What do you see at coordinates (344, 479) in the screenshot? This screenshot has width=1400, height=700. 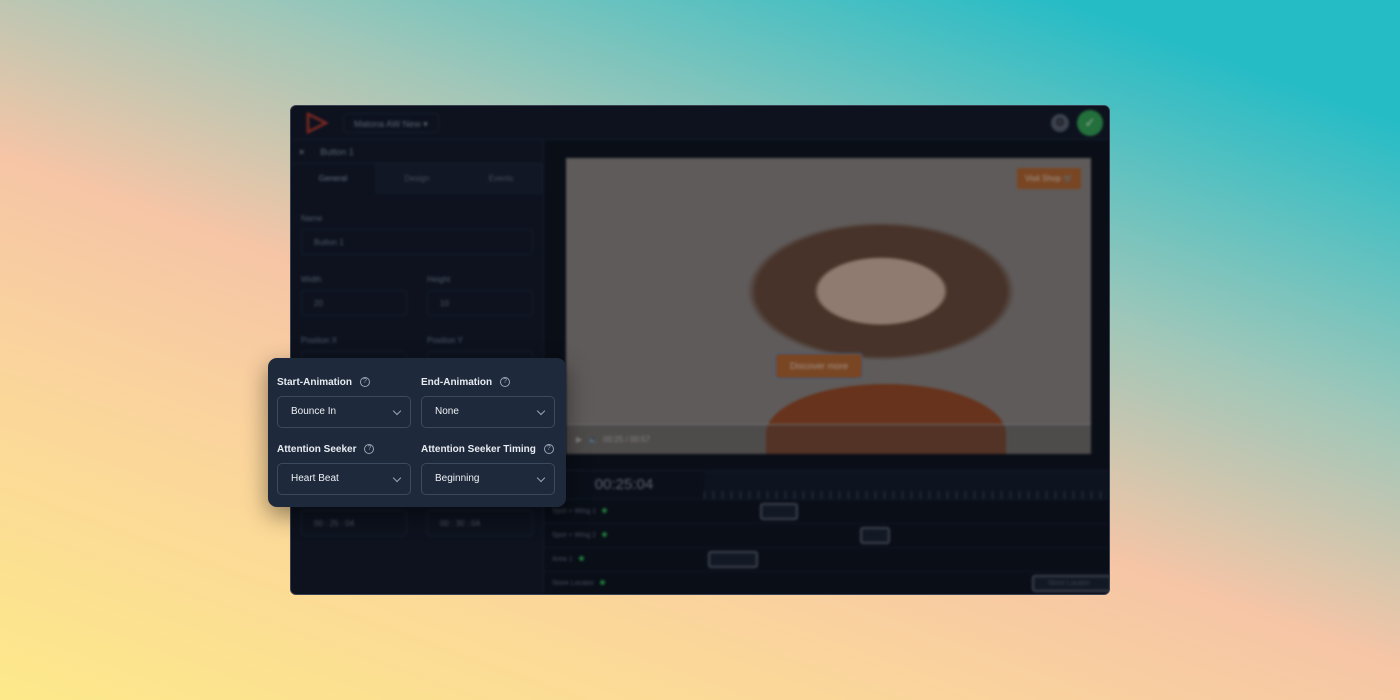 I see `attention-seeker-select: Heart Beat` at bounding box center [344, 479].